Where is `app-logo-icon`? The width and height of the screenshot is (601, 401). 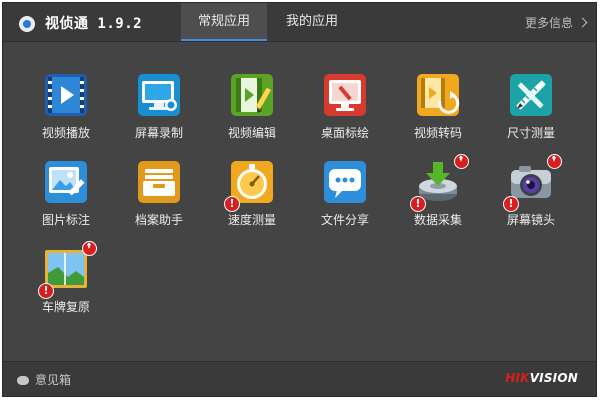
app-logo-icon is located at coordinates (27, 24).